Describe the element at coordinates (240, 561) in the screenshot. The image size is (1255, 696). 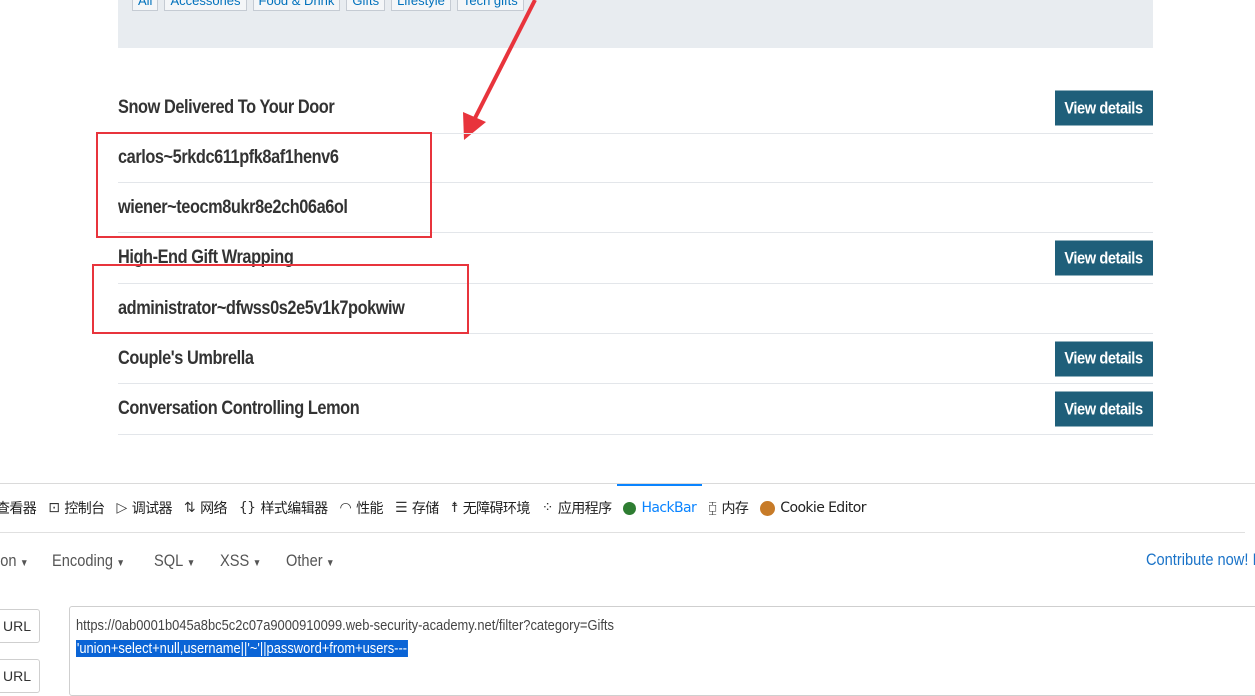
I see `menu-xss: XSS ▼` at that location.